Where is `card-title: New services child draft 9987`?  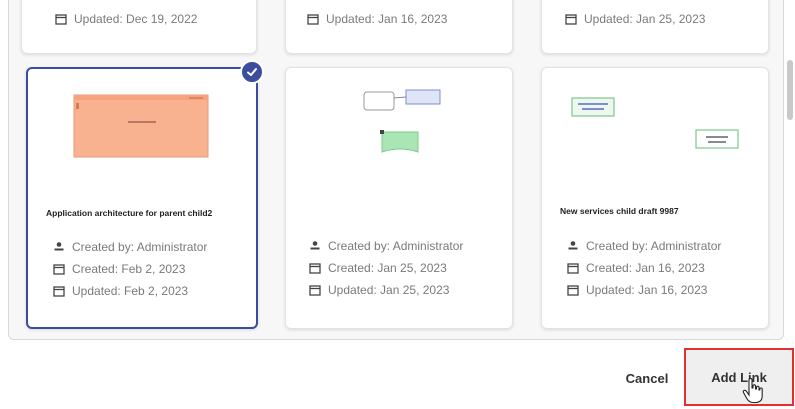 card-title: New services child draft 9987 is located at coordinates (619, 211).